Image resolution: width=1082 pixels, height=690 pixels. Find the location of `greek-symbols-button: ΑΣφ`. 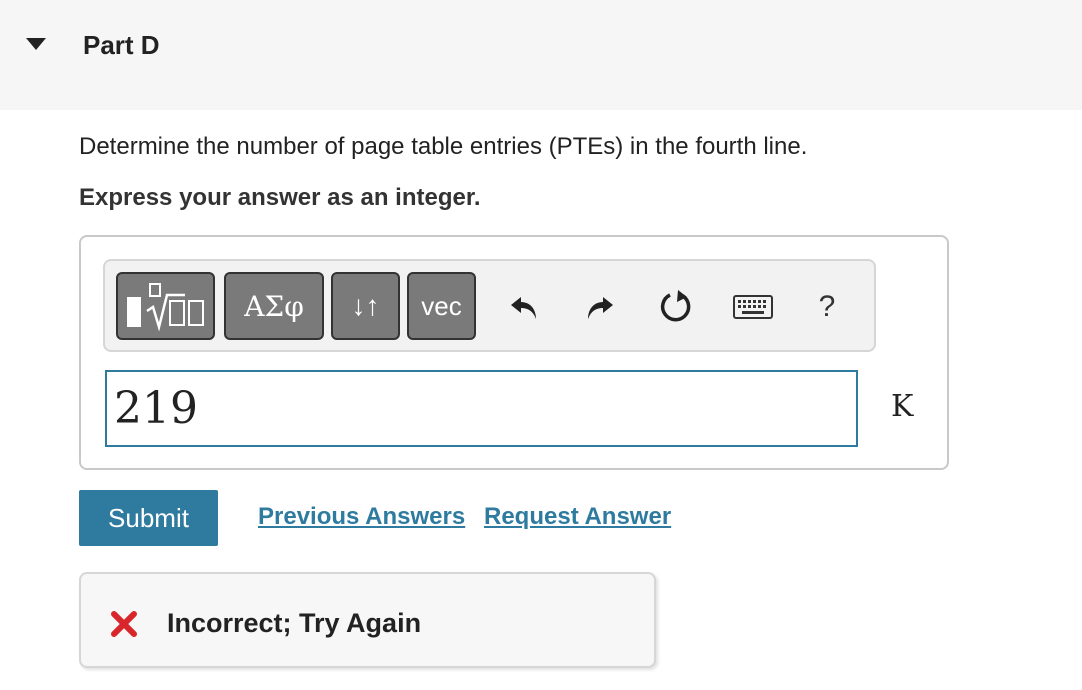

greek-symbols-button: ΑΣφ is located at coordinates (274, 306).